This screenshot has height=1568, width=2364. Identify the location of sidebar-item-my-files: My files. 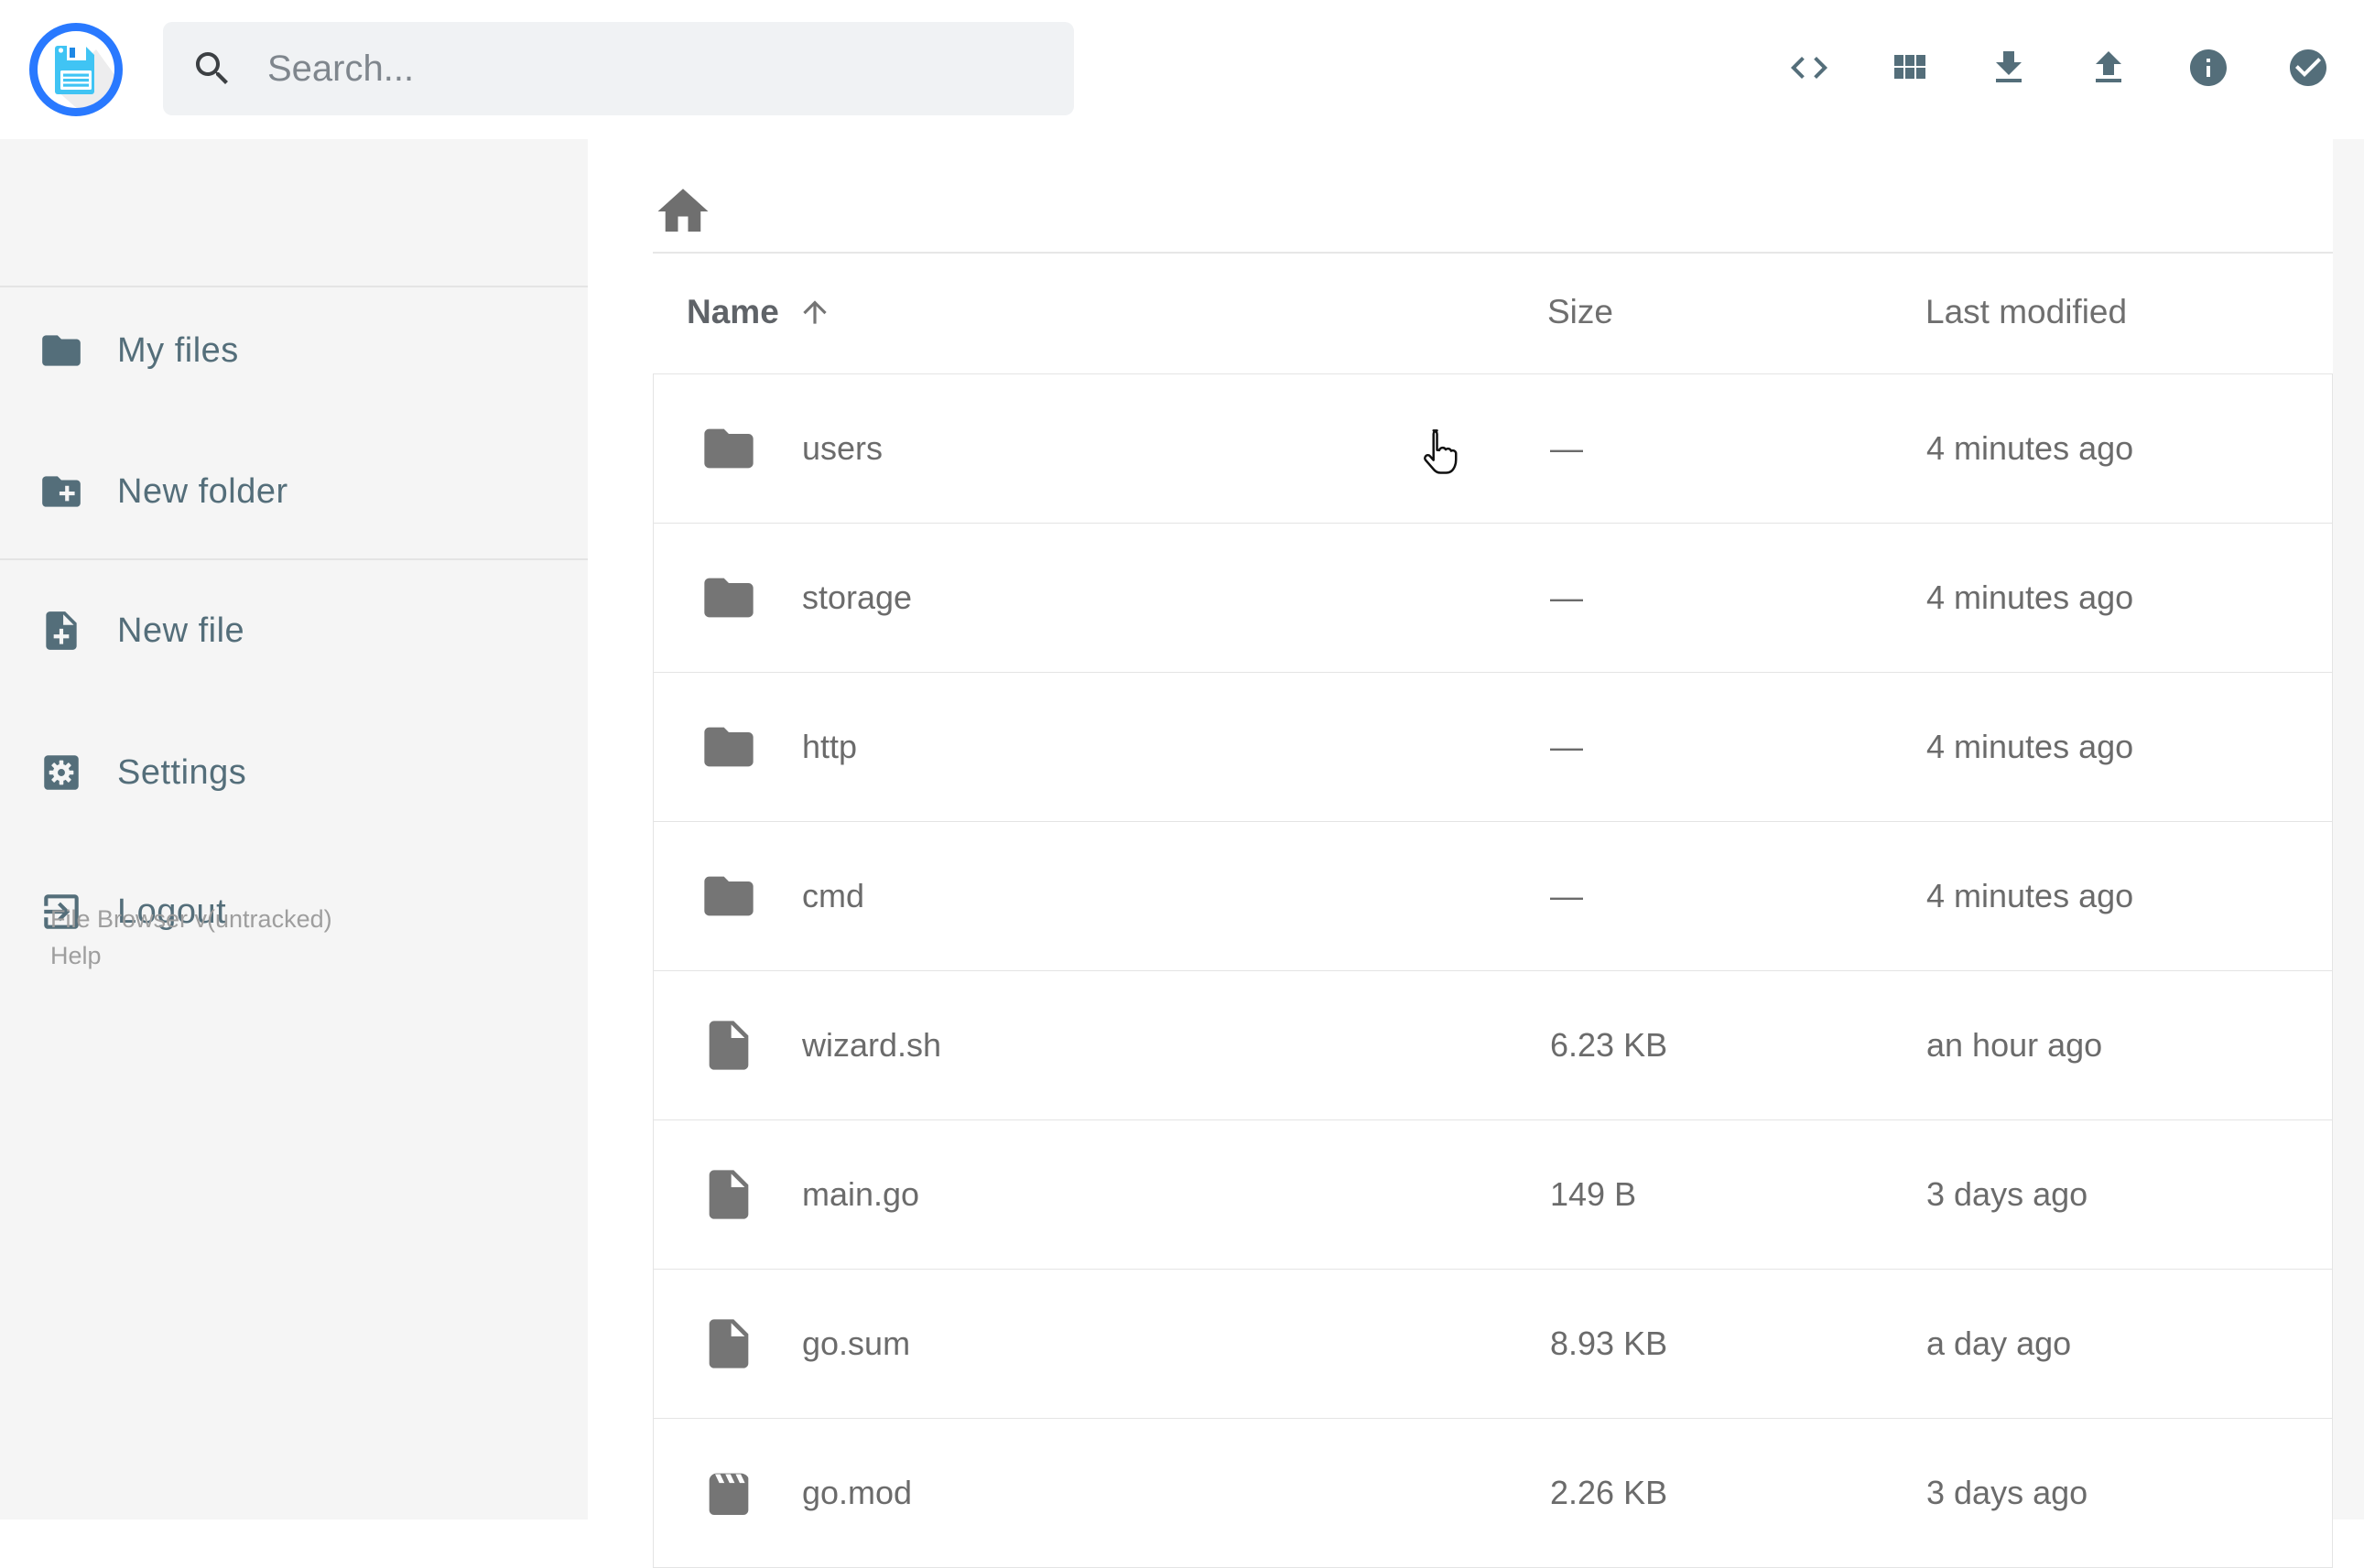
(138, 350).